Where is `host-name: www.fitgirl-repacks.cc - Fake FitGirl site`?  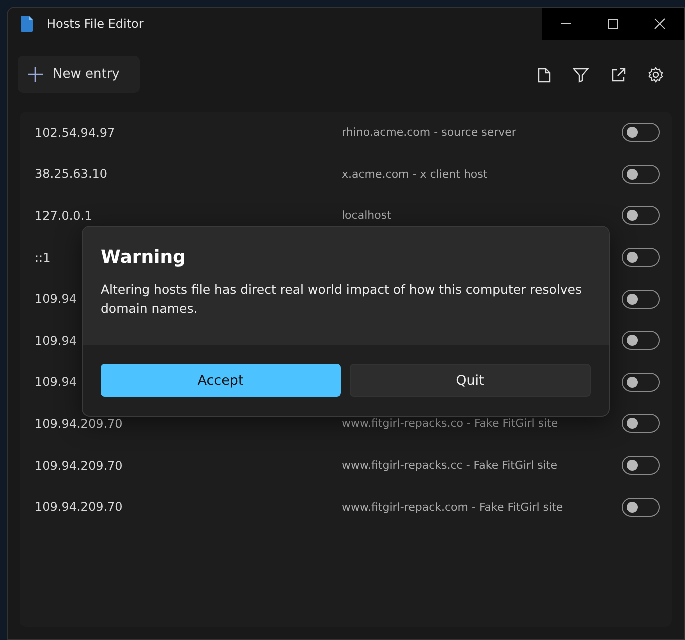
host-name: www.fitgirl-repacks.cc - Fake FitGirl site is located at coordinates (450, 465).